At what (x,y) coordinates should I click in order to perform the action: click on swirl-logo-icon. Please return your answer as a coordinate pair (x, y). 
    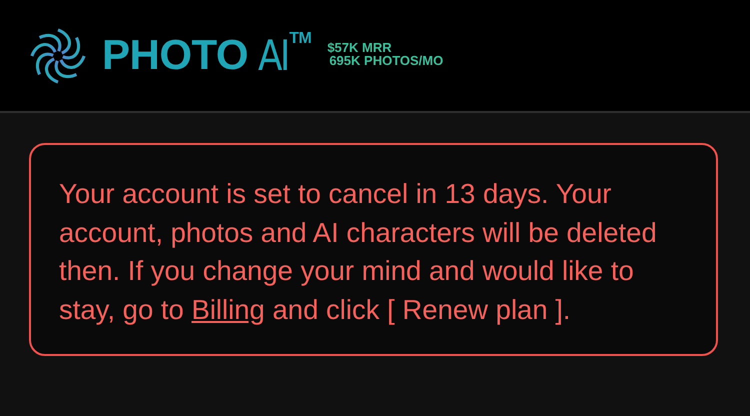
    Looking at the image, I should click on (58, 55).